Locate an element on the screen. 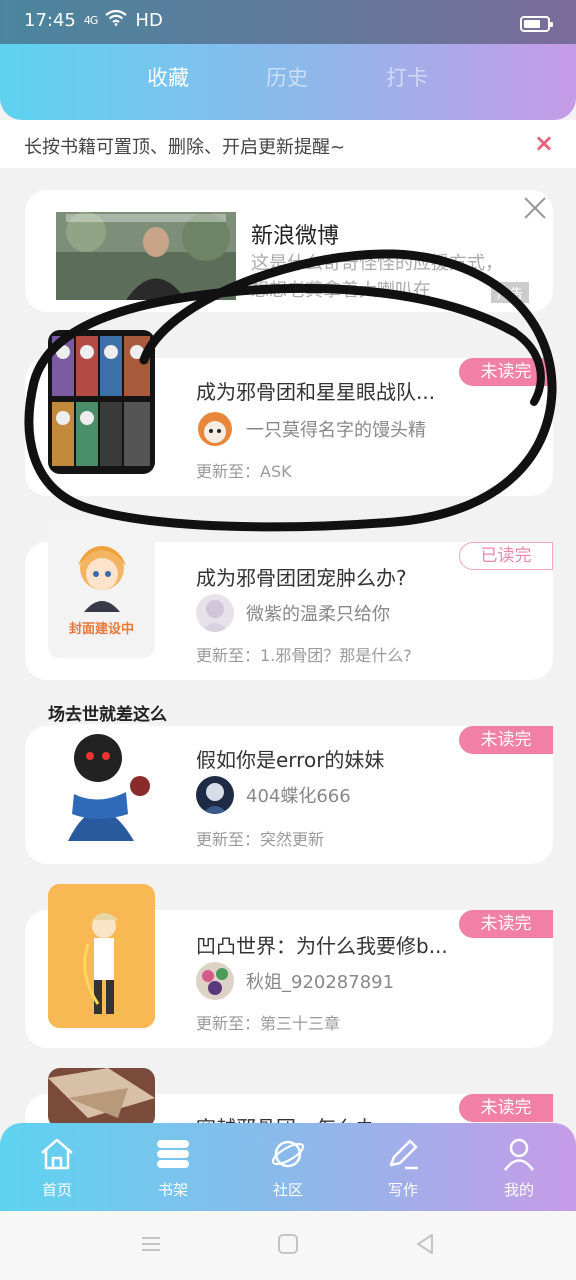 The height and width of the screenshot is (1280, 576). system-nav-bar is located at coordinates (288, 1245).